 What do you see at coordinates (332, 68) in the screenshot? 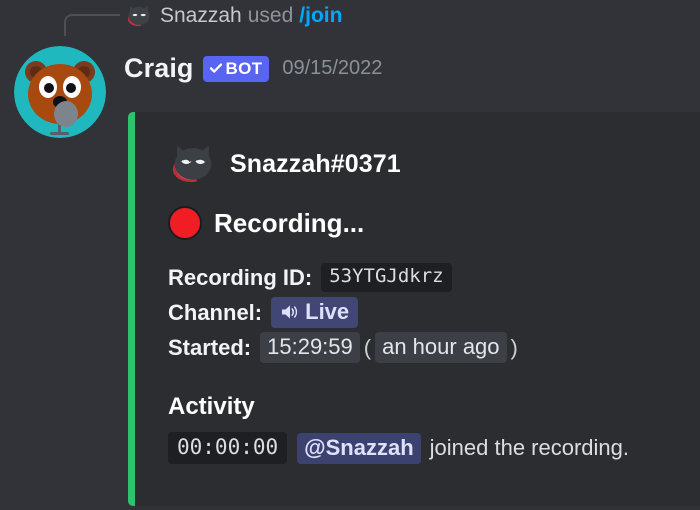
I see `message-timestamp: 09/15/2022` at bounding box center [332, 68].